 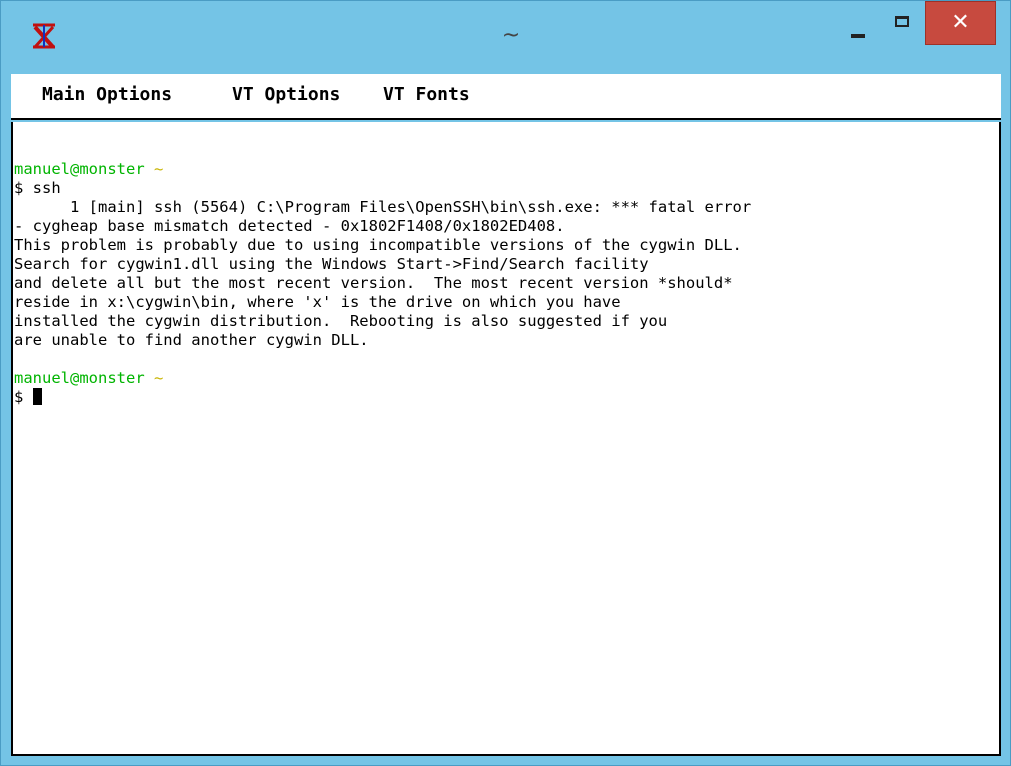 I want to click on maximize-icon, so click(x=902, y=21).